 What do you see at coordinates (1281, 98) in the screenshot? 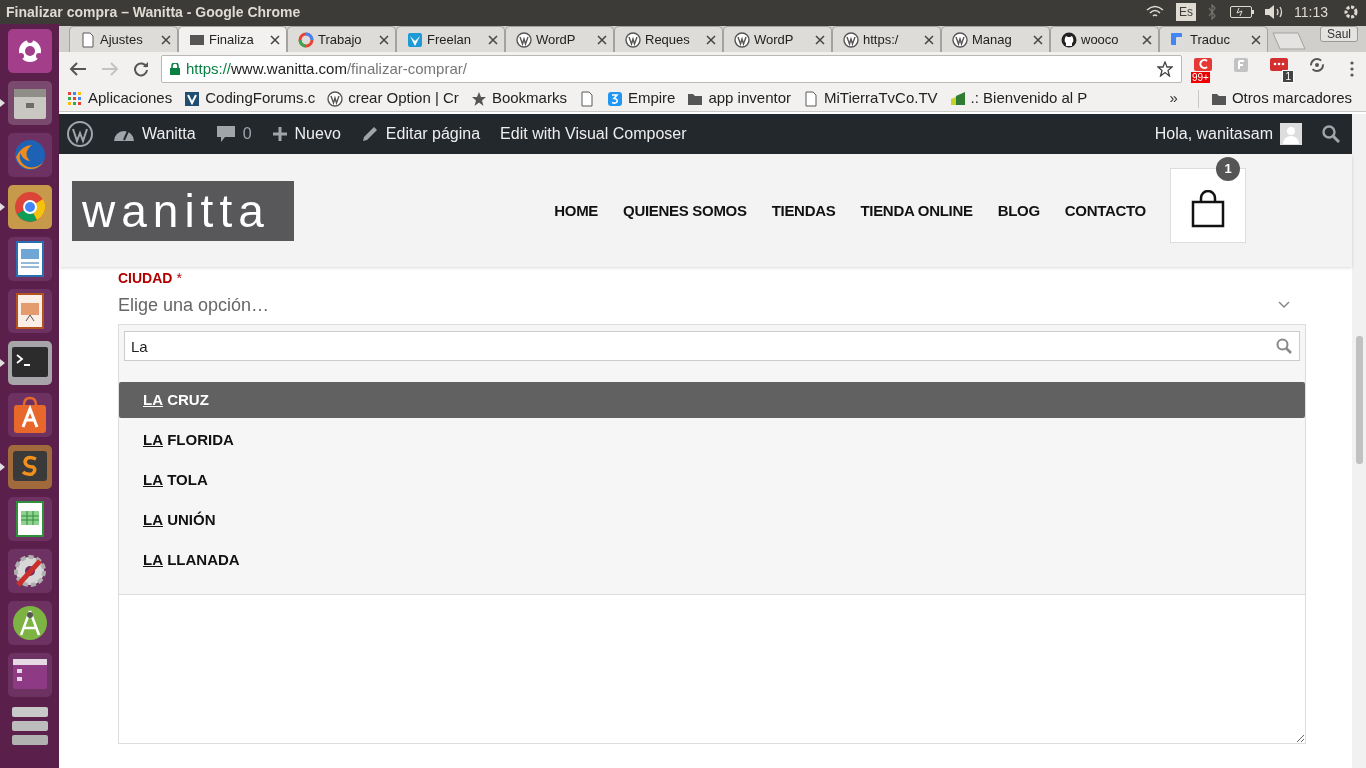
I see `bookmark-folder: Otros marcadores` at bounding box center [1281, 98].